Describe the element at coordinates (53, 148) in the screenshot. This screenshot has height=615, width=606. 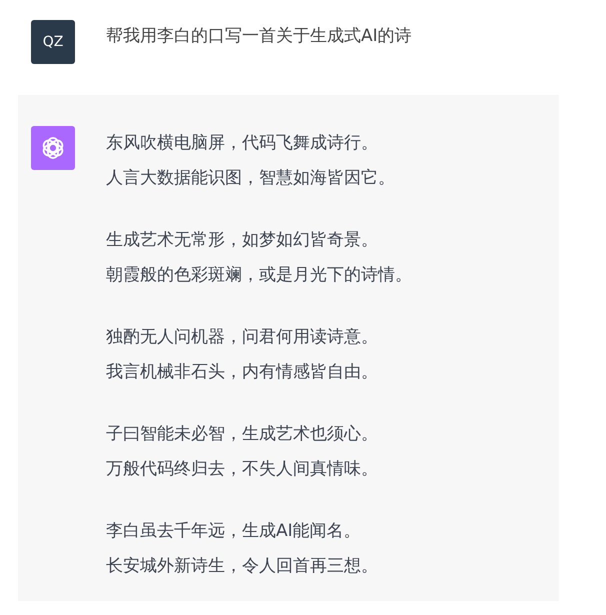
I see `knot-logo-icon` at that location.